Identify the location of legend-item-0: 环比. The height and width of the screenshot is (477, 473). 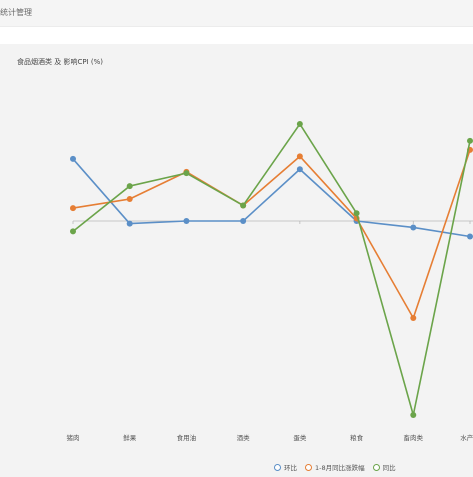
(285, 467).